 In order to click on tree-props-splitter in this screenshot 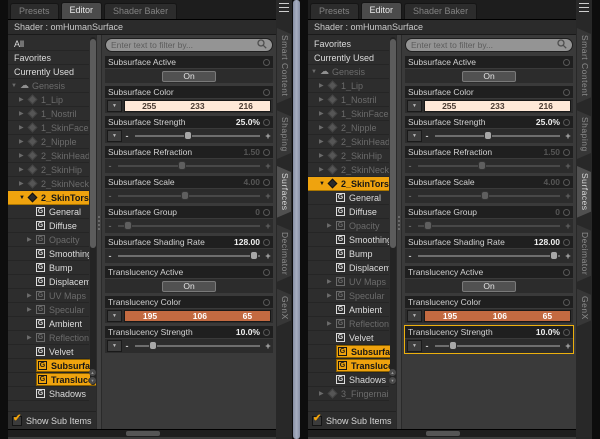, I will do `click(399, 232)`.